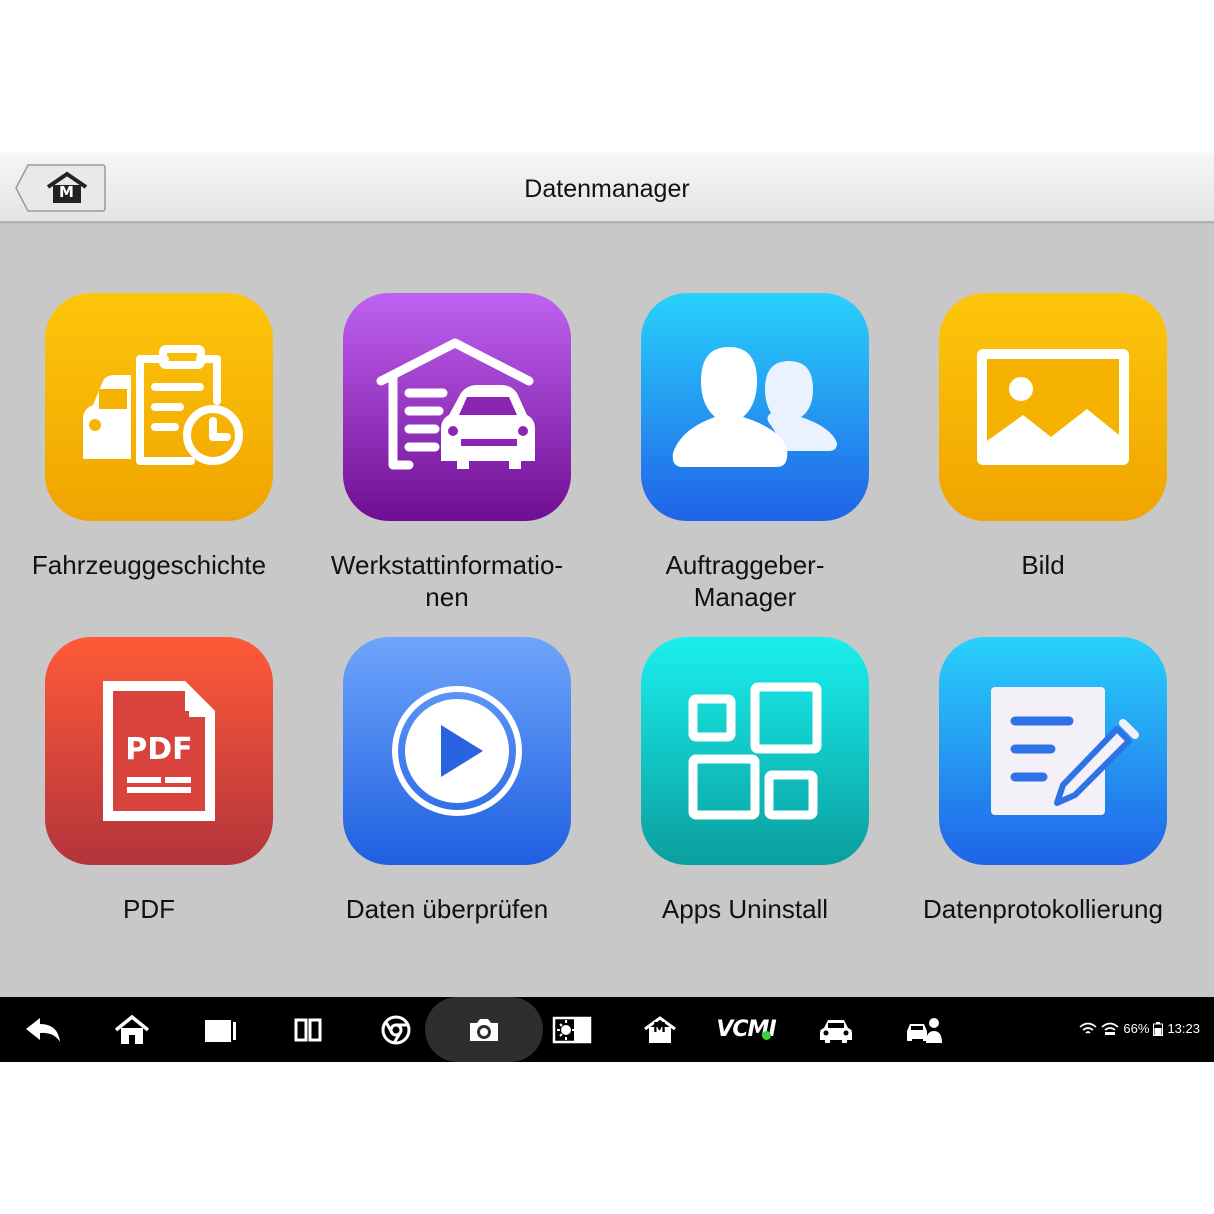  Describe the element at coordinates (1158, 1028) in the screenshot. I see `battery-icon` at that location.